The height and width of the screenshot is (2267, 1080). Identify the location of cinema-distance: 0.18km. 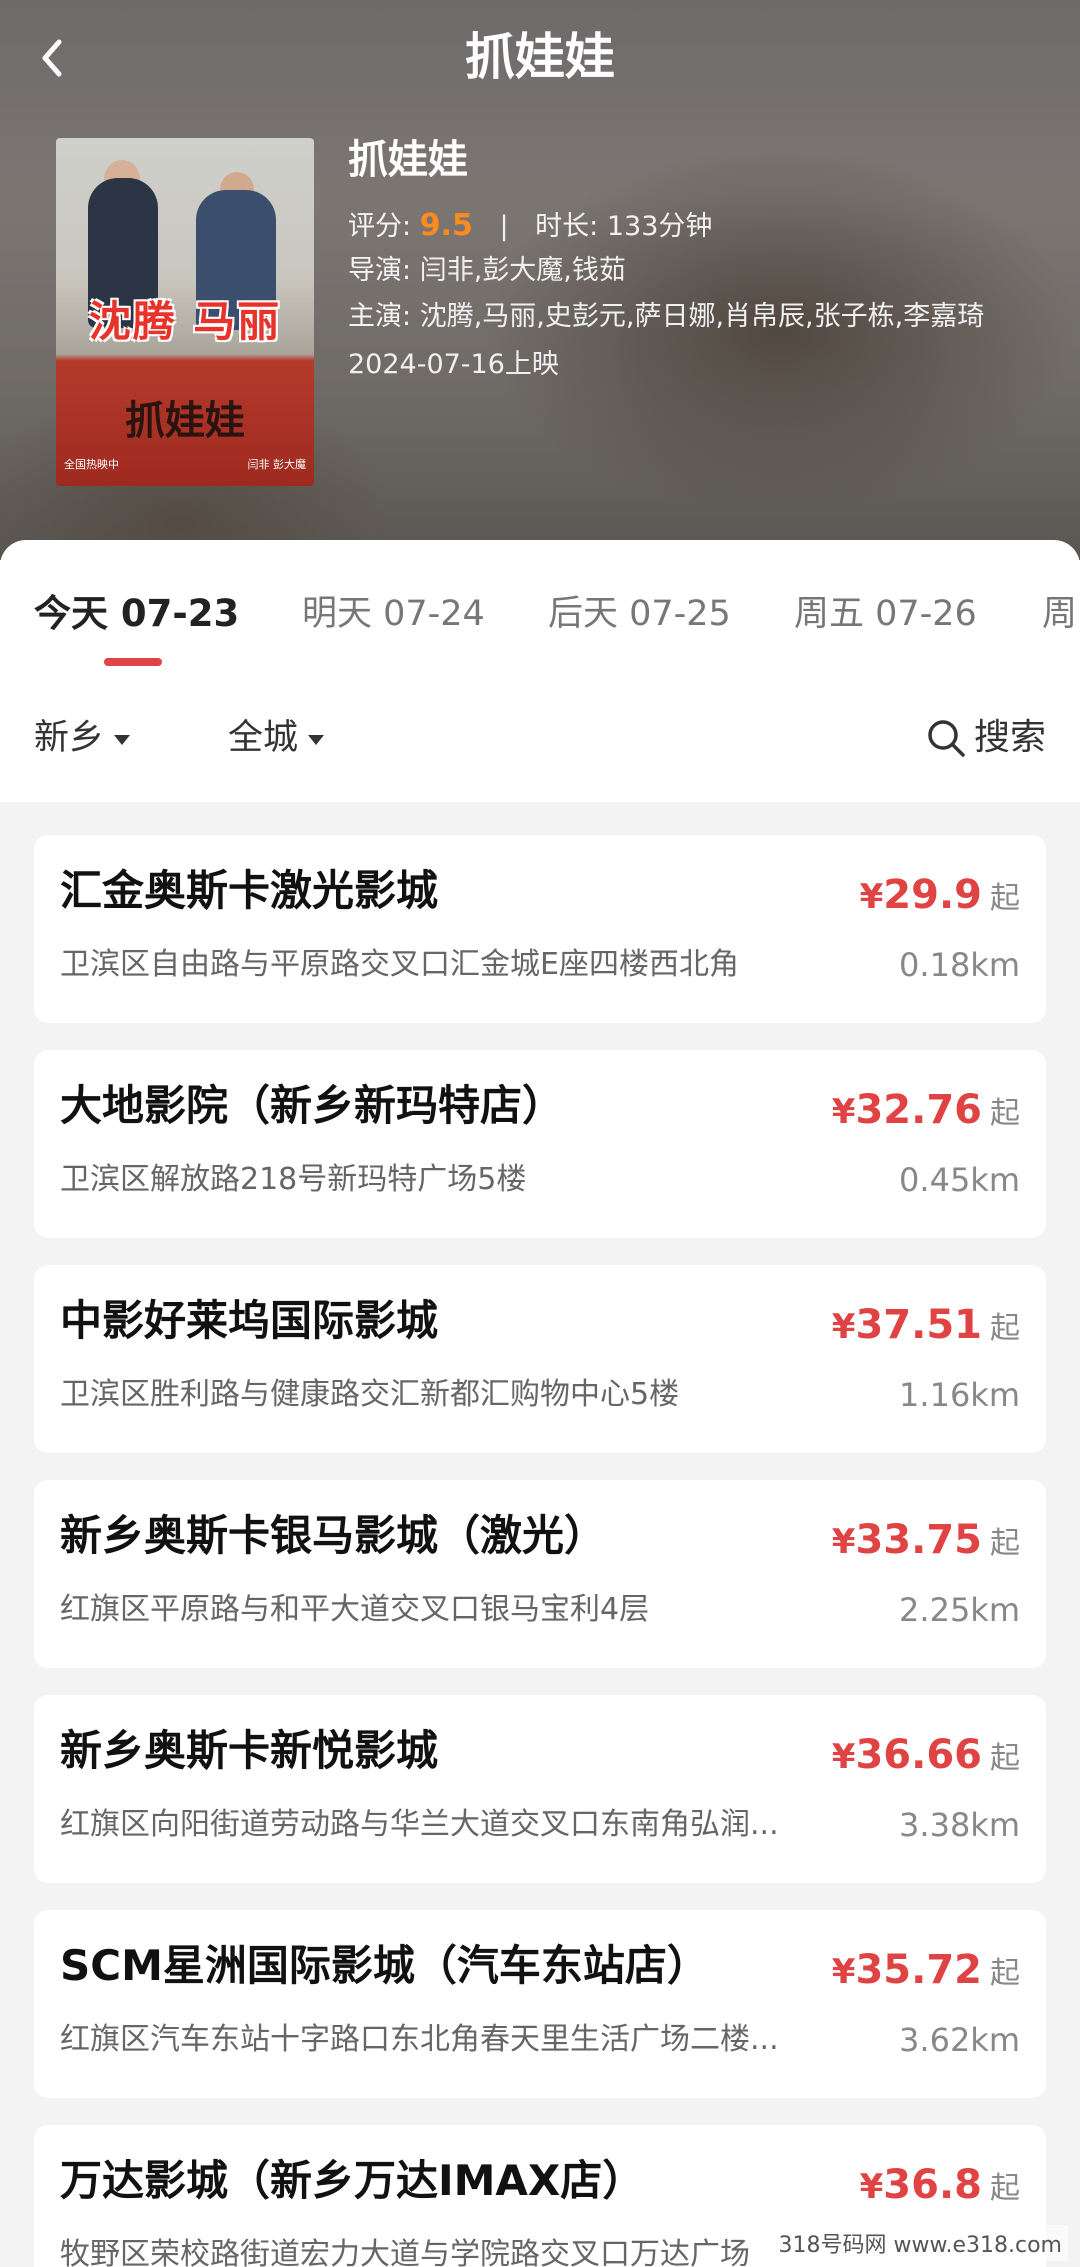
(959, 965).